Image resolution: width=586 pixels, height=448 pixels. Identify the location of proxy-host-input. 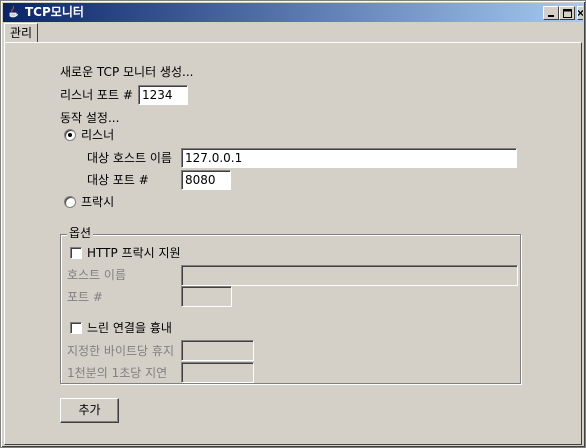
(349, 275).